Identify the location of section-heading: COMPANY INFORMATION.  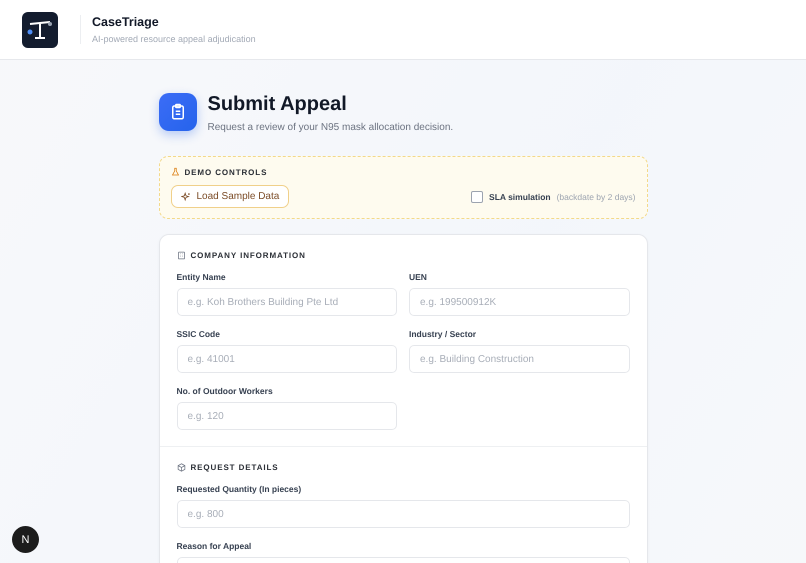
(248, 255).